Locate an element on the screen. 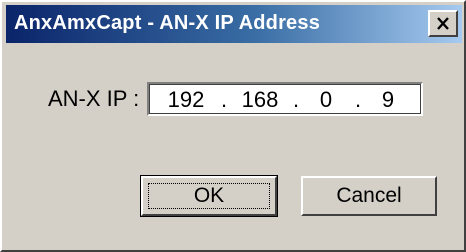  ip-octet-2-input: 168 is located at coordinates (260, 100).